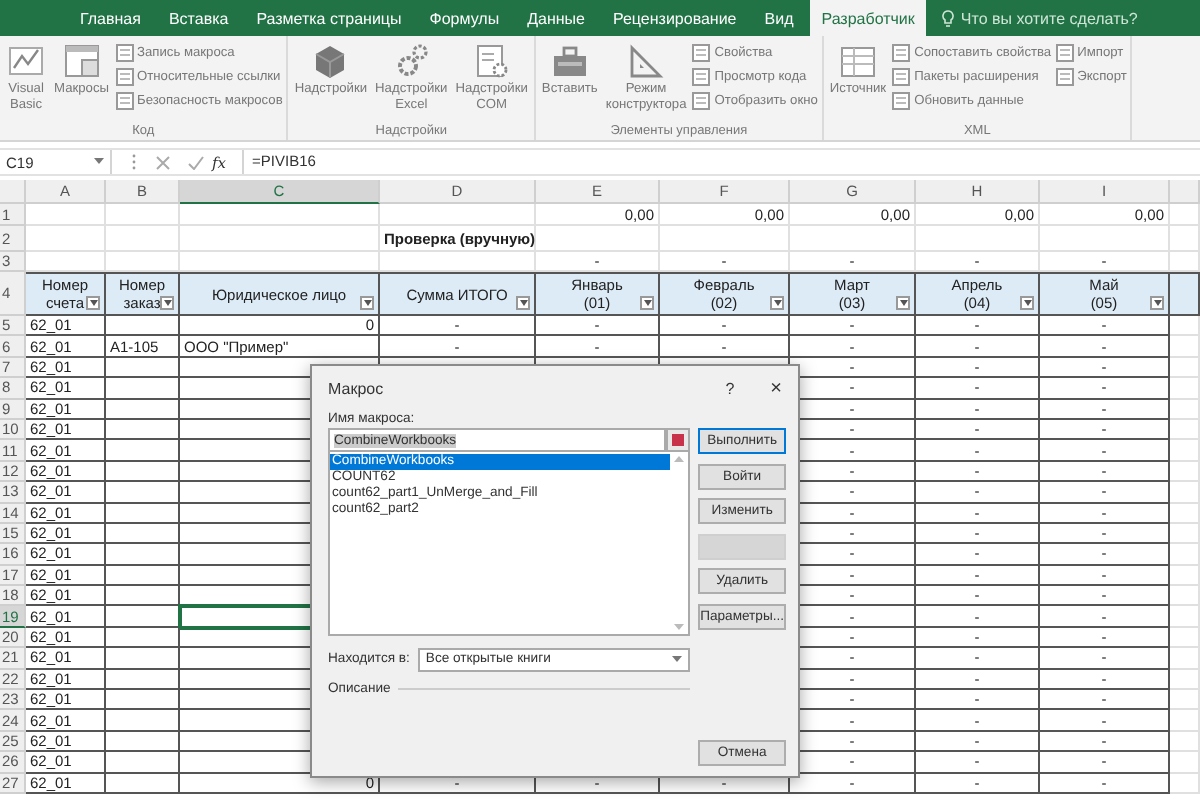  What do you see at coordinates (569, 61) in the screenshot?
I see `toolbox-icon` at bounding box center [569, 61].